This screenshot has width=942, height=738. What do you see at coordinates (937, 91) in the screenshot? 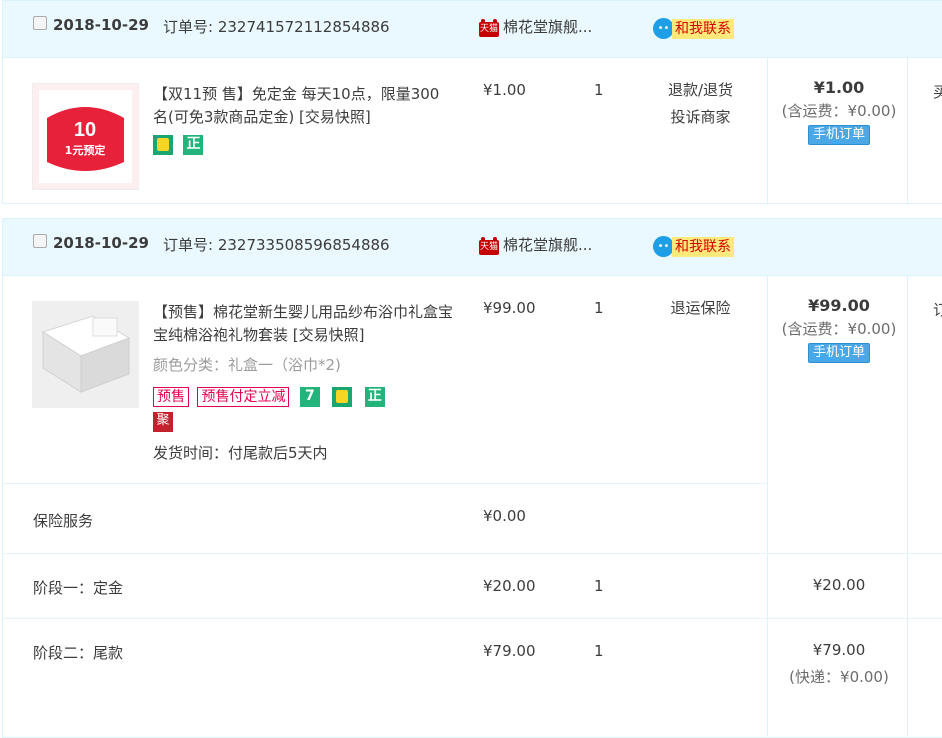
I see `status-edge-text: 买` at bounding box center [937, 91].